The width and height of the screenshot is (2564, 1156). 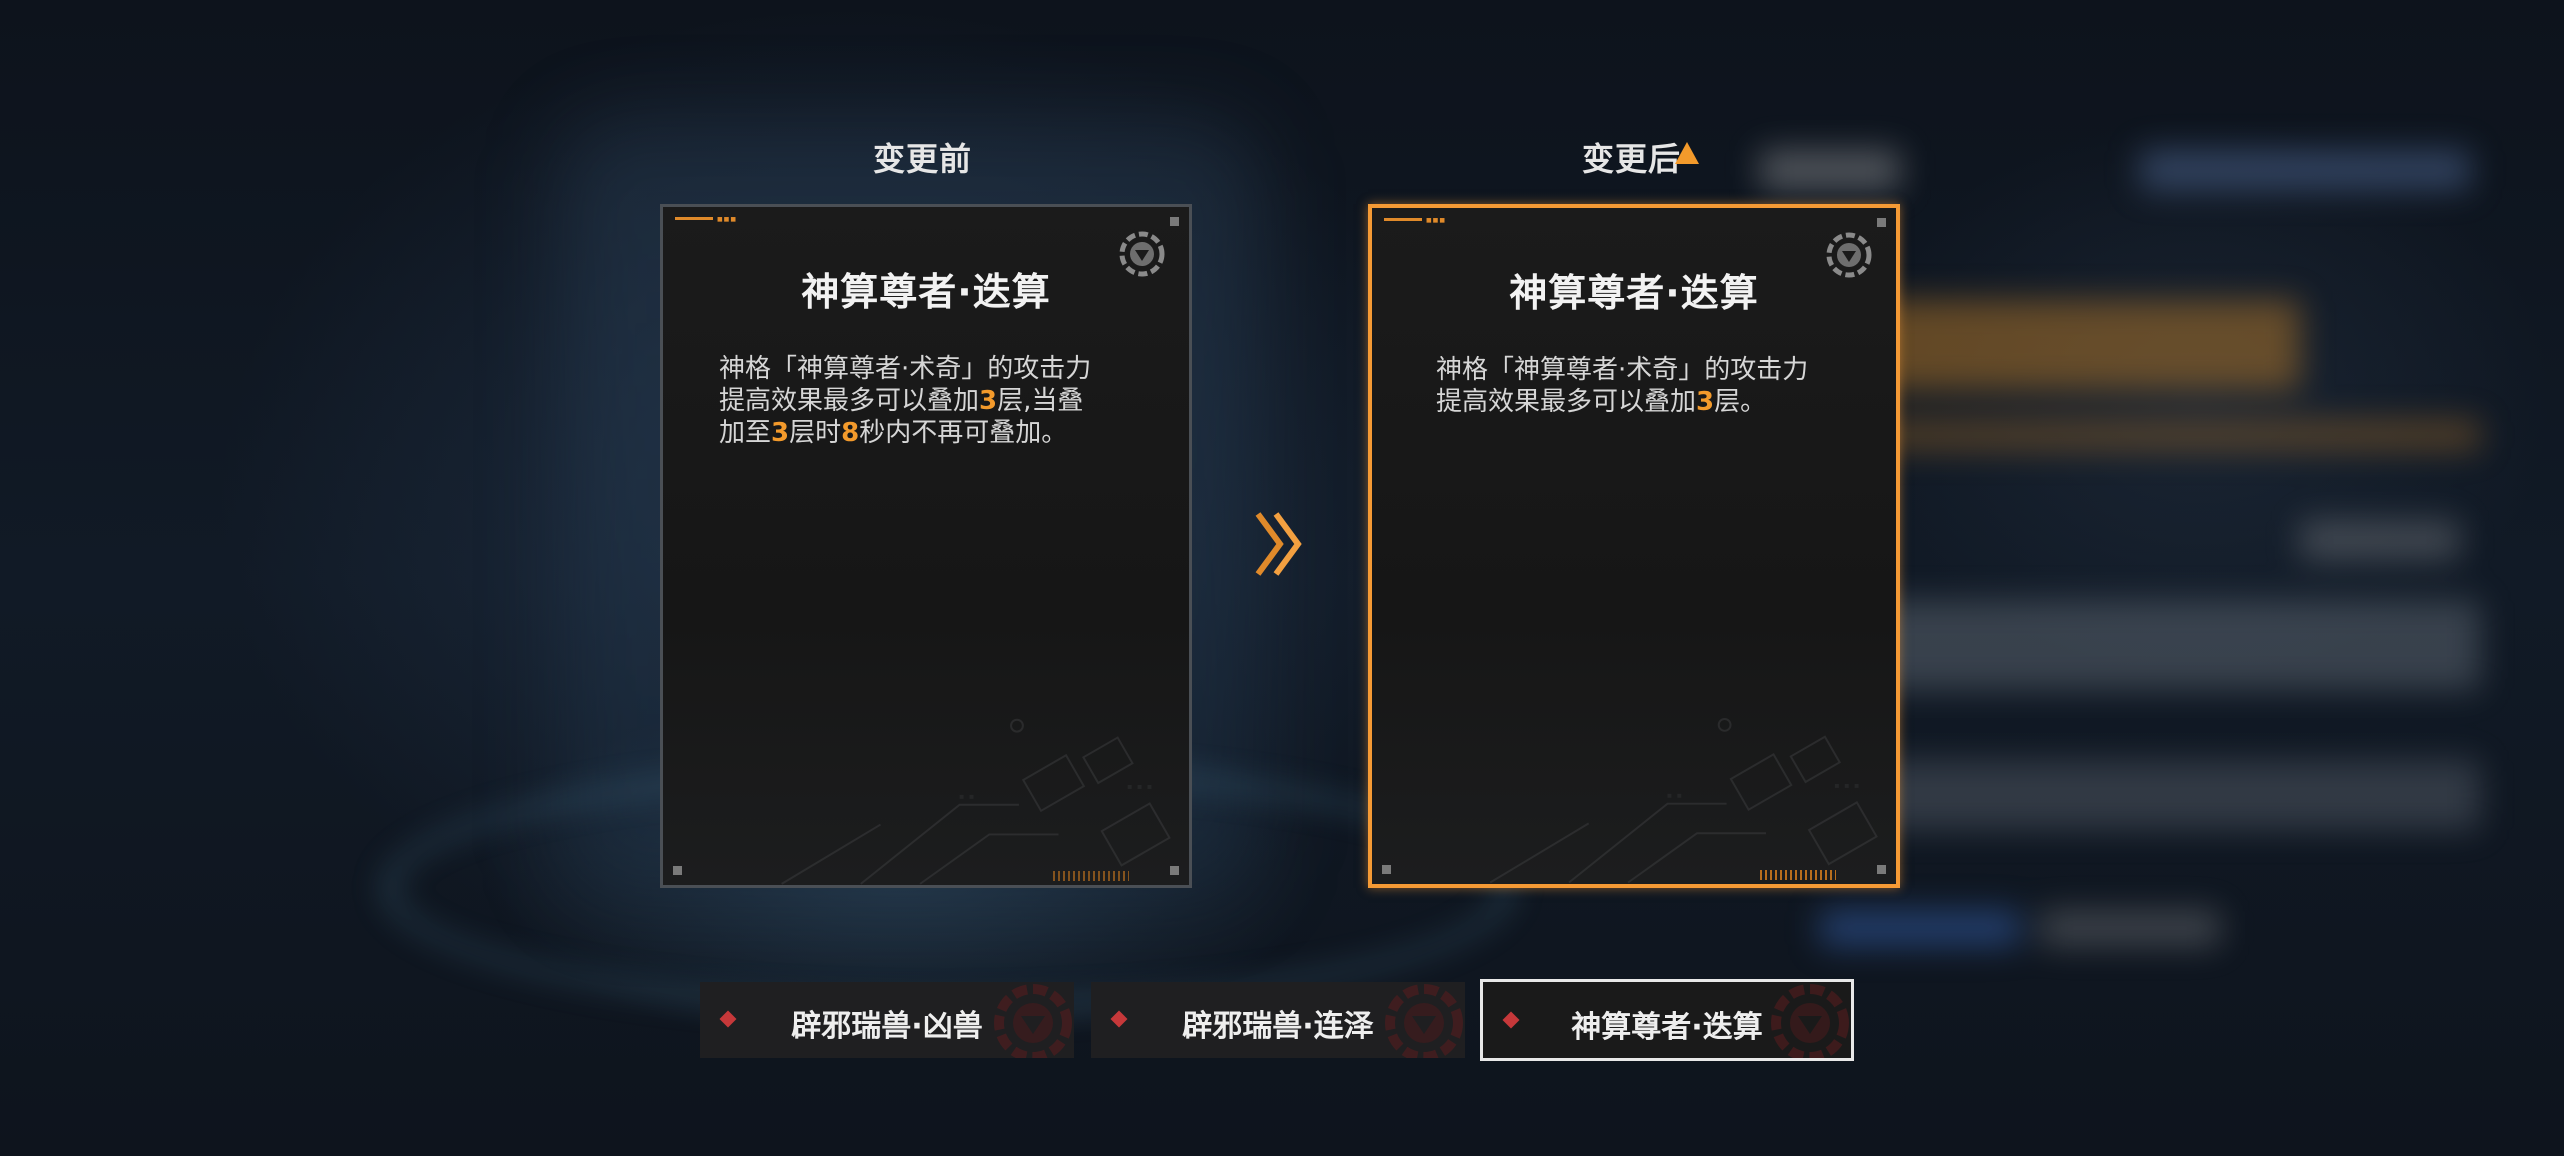 What do you see at coordinates (815, 433) in the screenshot?
I see `description-text: 层时` at bounding box center [815, 433].